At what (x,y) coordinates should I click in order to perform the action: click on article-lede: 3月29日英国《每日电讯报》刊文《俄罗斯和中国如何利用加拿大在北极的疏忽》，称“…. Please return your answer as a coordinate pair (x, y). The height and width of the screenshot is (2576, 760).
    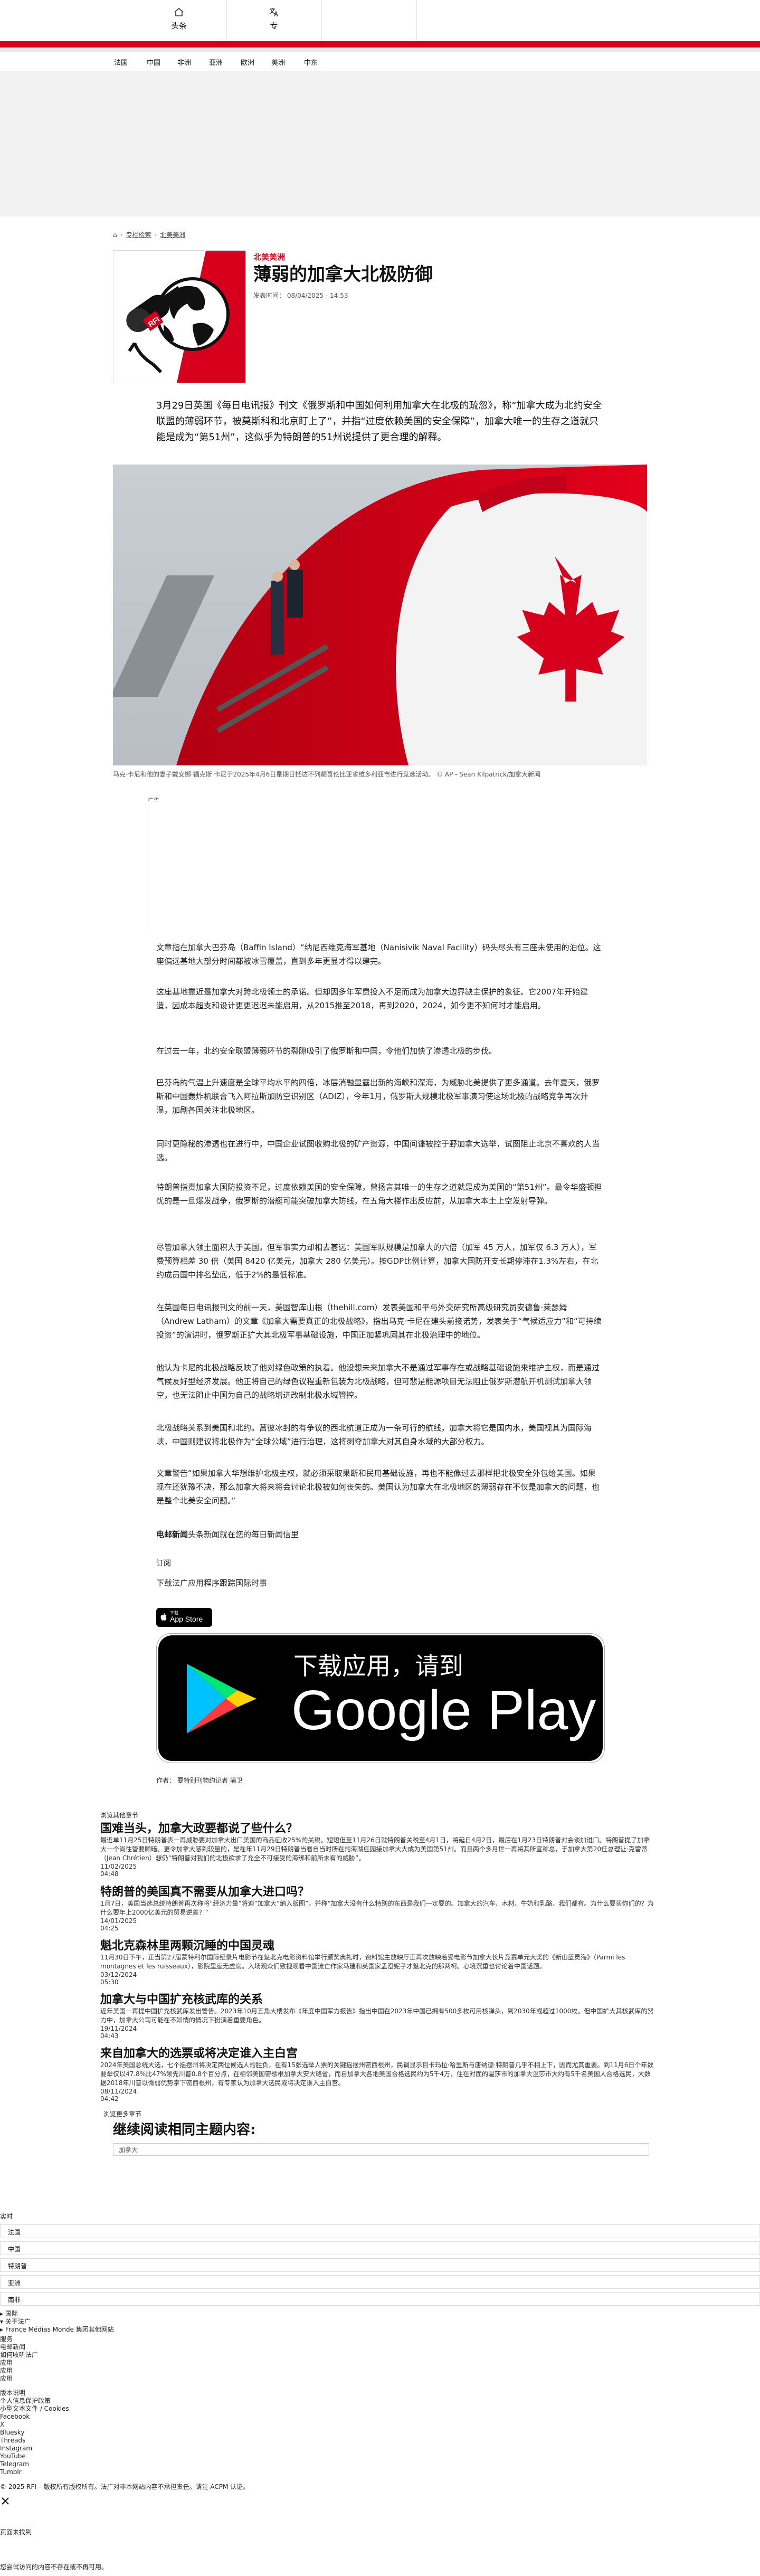
    Looking at the image, I should click on (379, 421).